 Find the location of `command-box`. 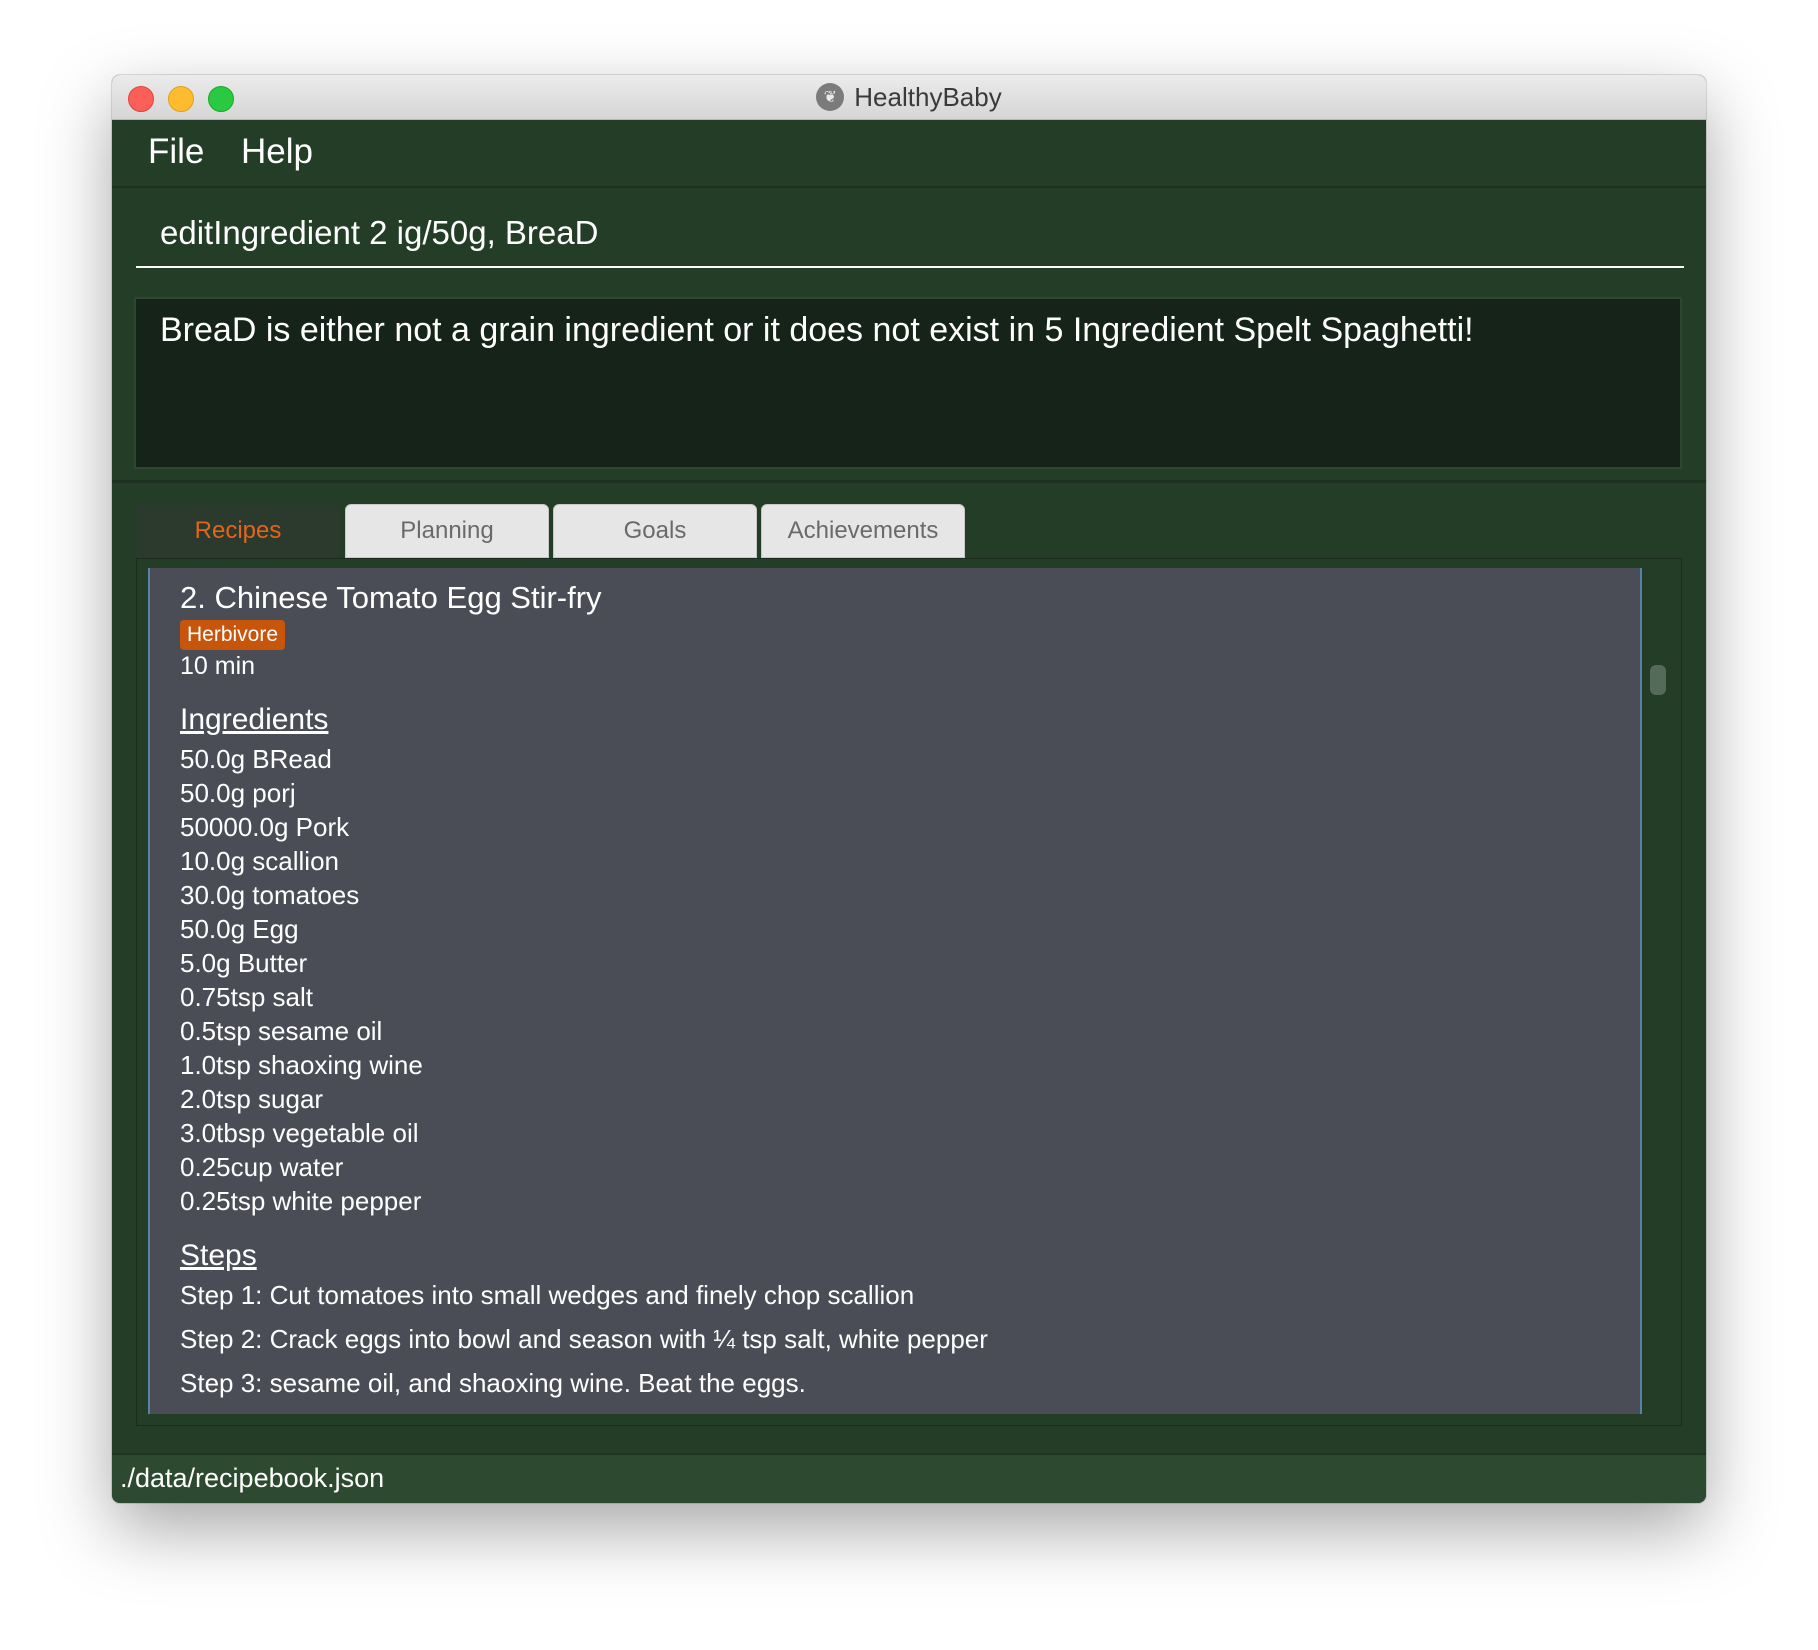

command-box is located at coordinates (910, 234).